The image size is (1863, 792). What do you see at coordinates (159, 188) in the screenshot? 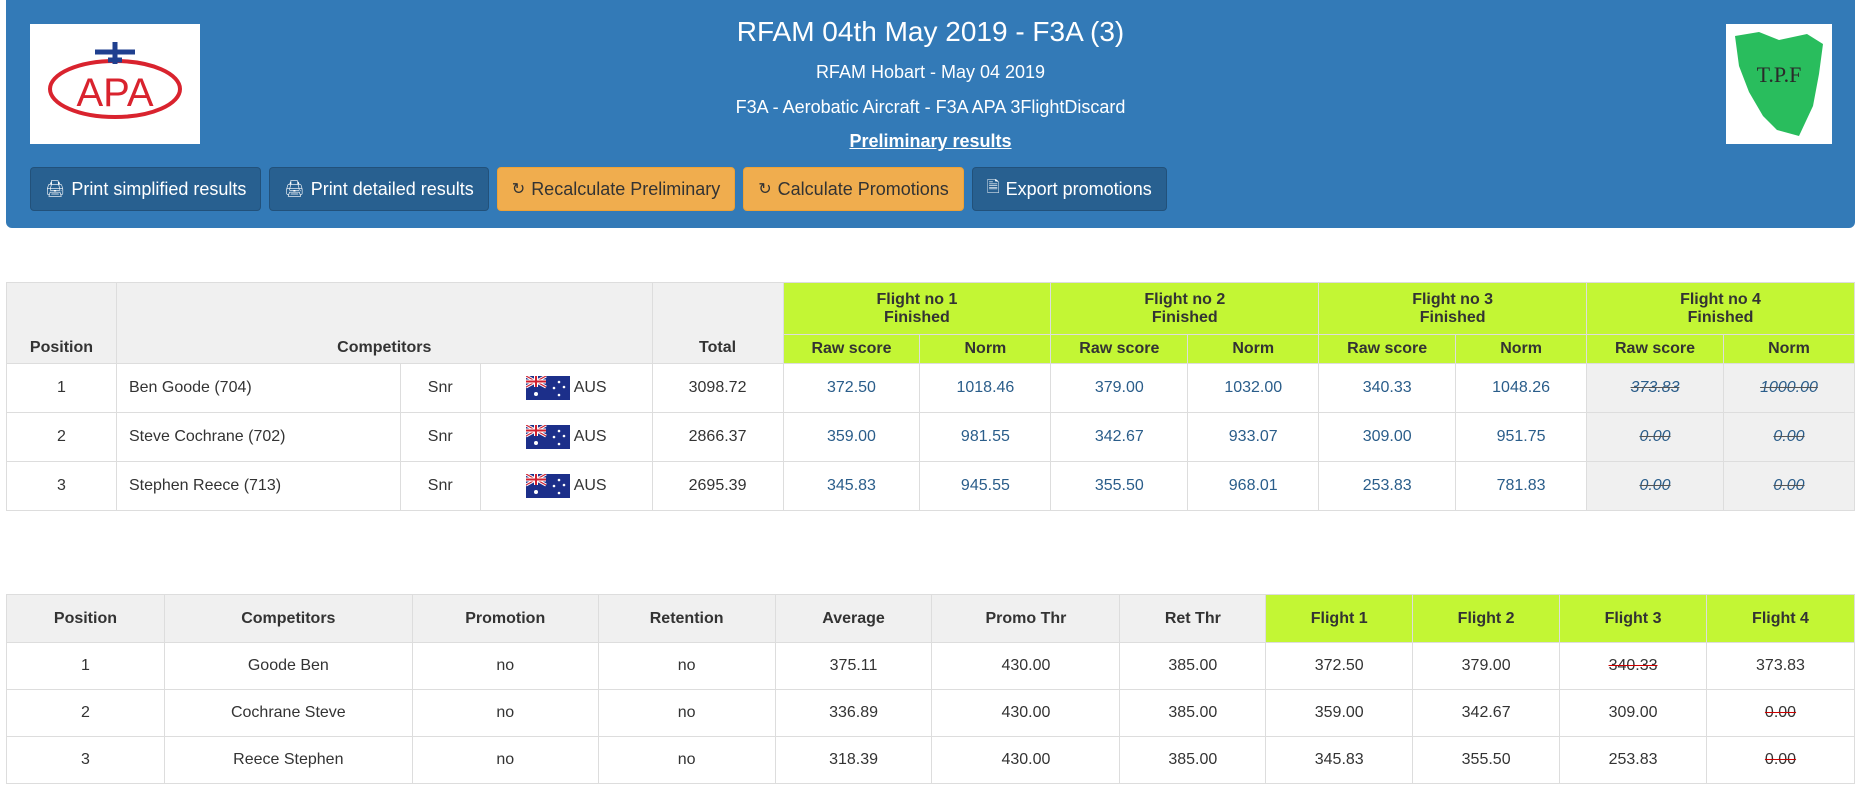
I see `button-label: Print simplified results` at bounding box center [159, 188].